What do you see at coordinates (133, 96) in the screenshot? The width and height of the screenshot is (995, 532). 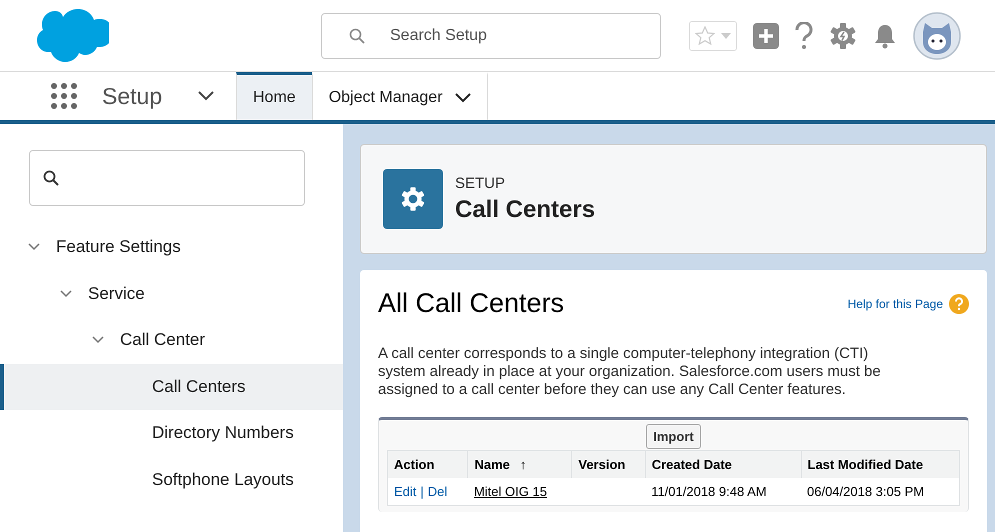 I see `app-name: Setup` at bounding box center [133, 96].